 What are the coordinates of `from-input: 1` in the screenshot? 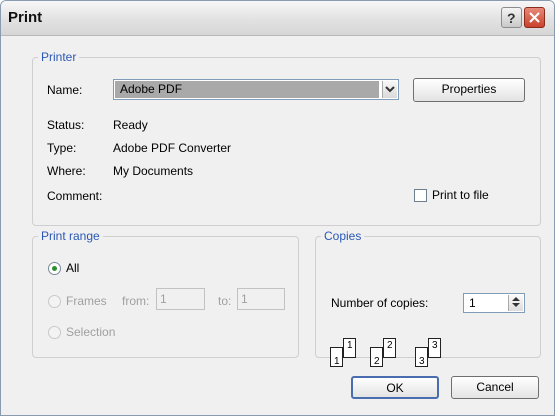 It's located at (180, 299).